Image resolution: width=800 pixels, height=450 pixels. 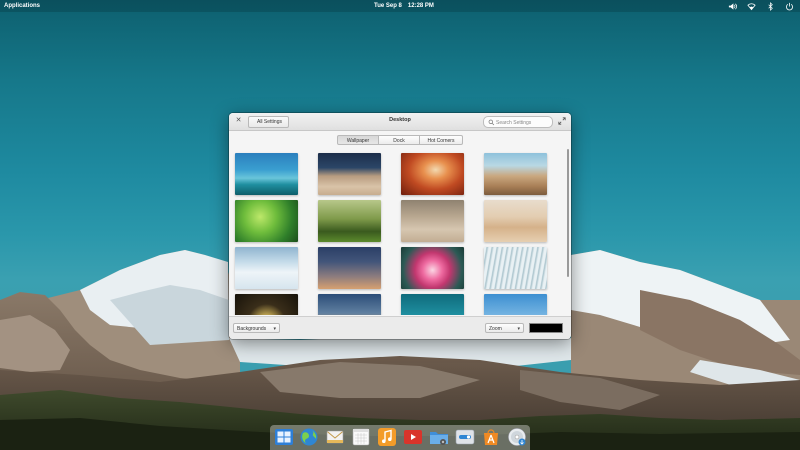 I want to click on wallpaper-thumbnail-blue-sky, so click(x=515, y=304).